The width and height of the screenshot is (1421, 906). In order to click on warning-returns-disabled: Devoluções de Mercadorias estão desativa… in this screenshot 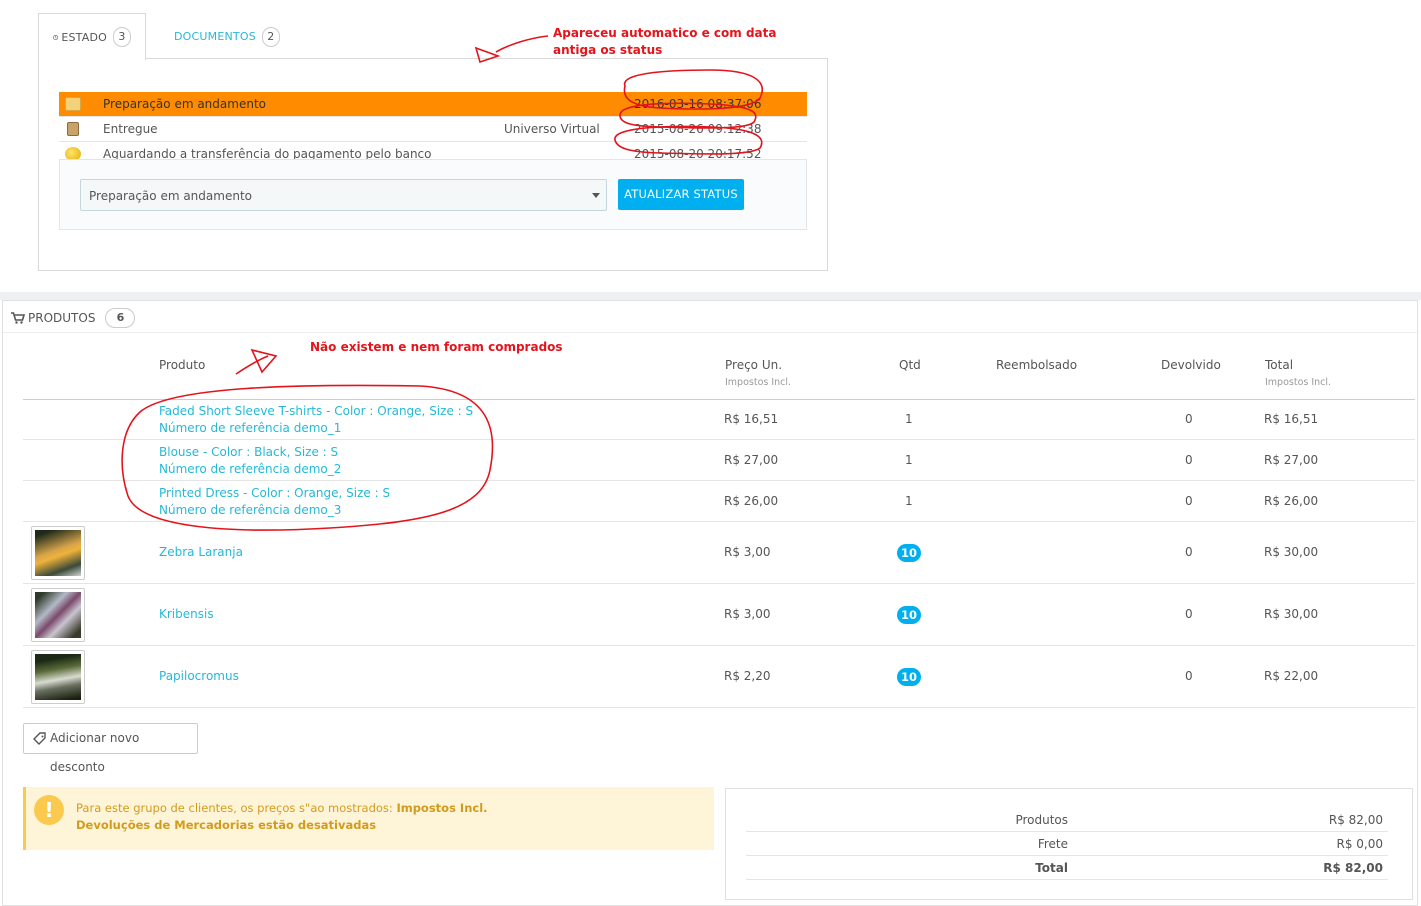, I will do `click(226, 825)`.